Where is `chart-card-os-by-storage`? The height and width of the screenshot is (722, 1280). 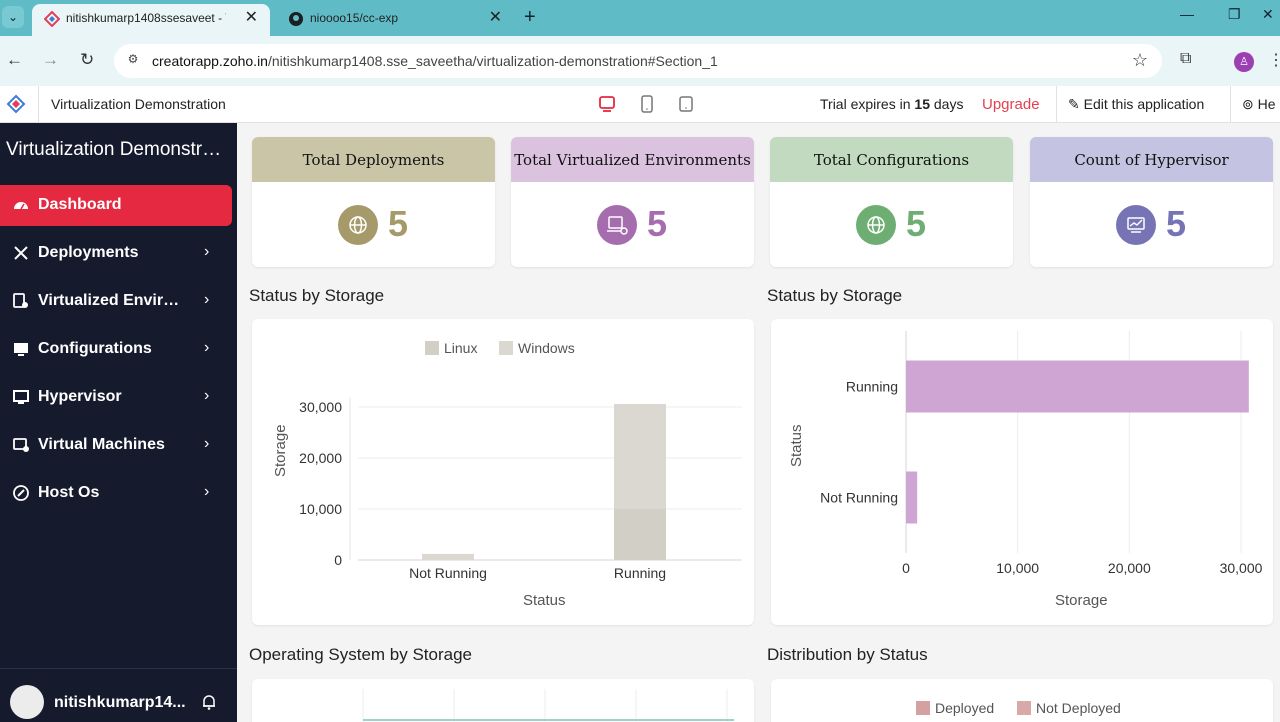 chart-card-os-by-storage is located at coordinates (503, 700).